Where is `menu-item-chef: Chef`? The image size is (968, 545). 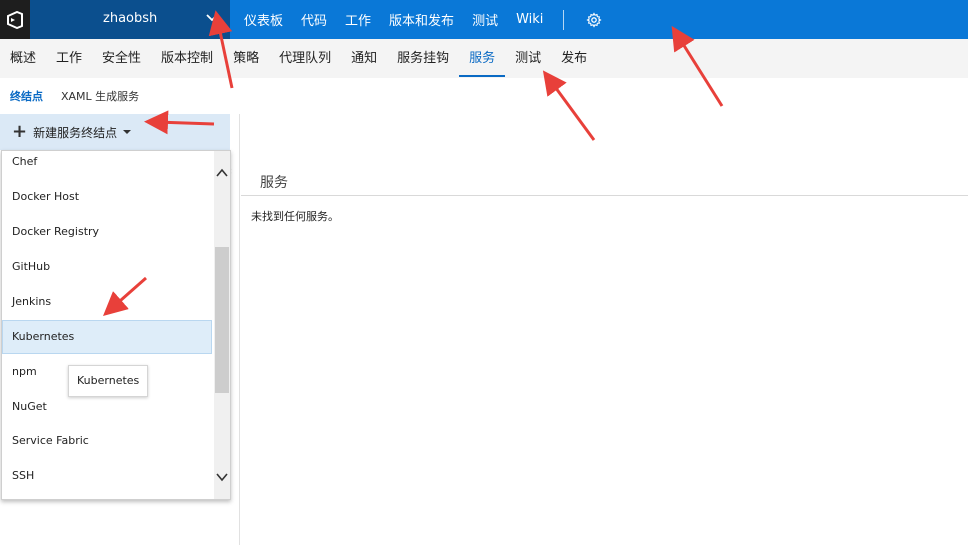 menu-item-chef: Chef is located at coordinates (107, 165).